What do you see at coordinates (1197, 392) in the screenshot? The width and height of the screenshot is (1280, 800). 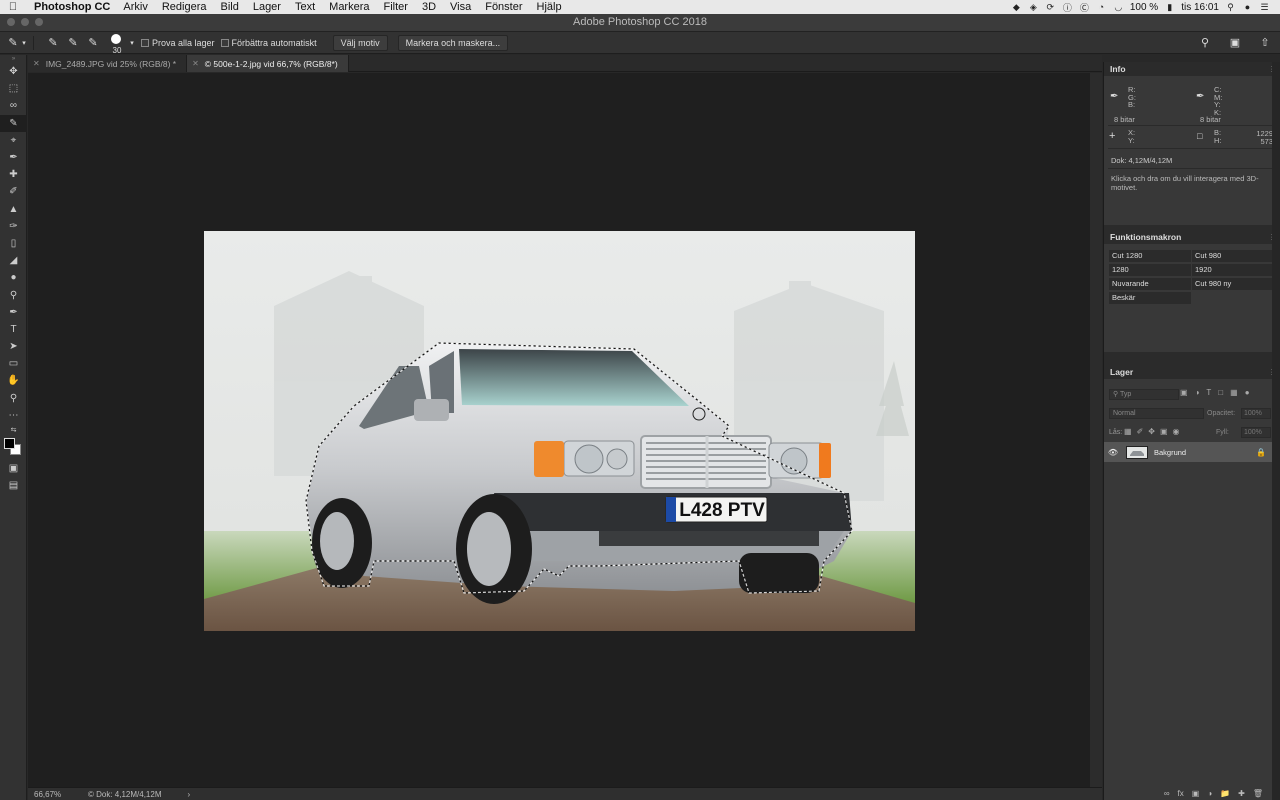 I see `adjustment-filter-icon: ◑` at bounding box center [1197, 392].